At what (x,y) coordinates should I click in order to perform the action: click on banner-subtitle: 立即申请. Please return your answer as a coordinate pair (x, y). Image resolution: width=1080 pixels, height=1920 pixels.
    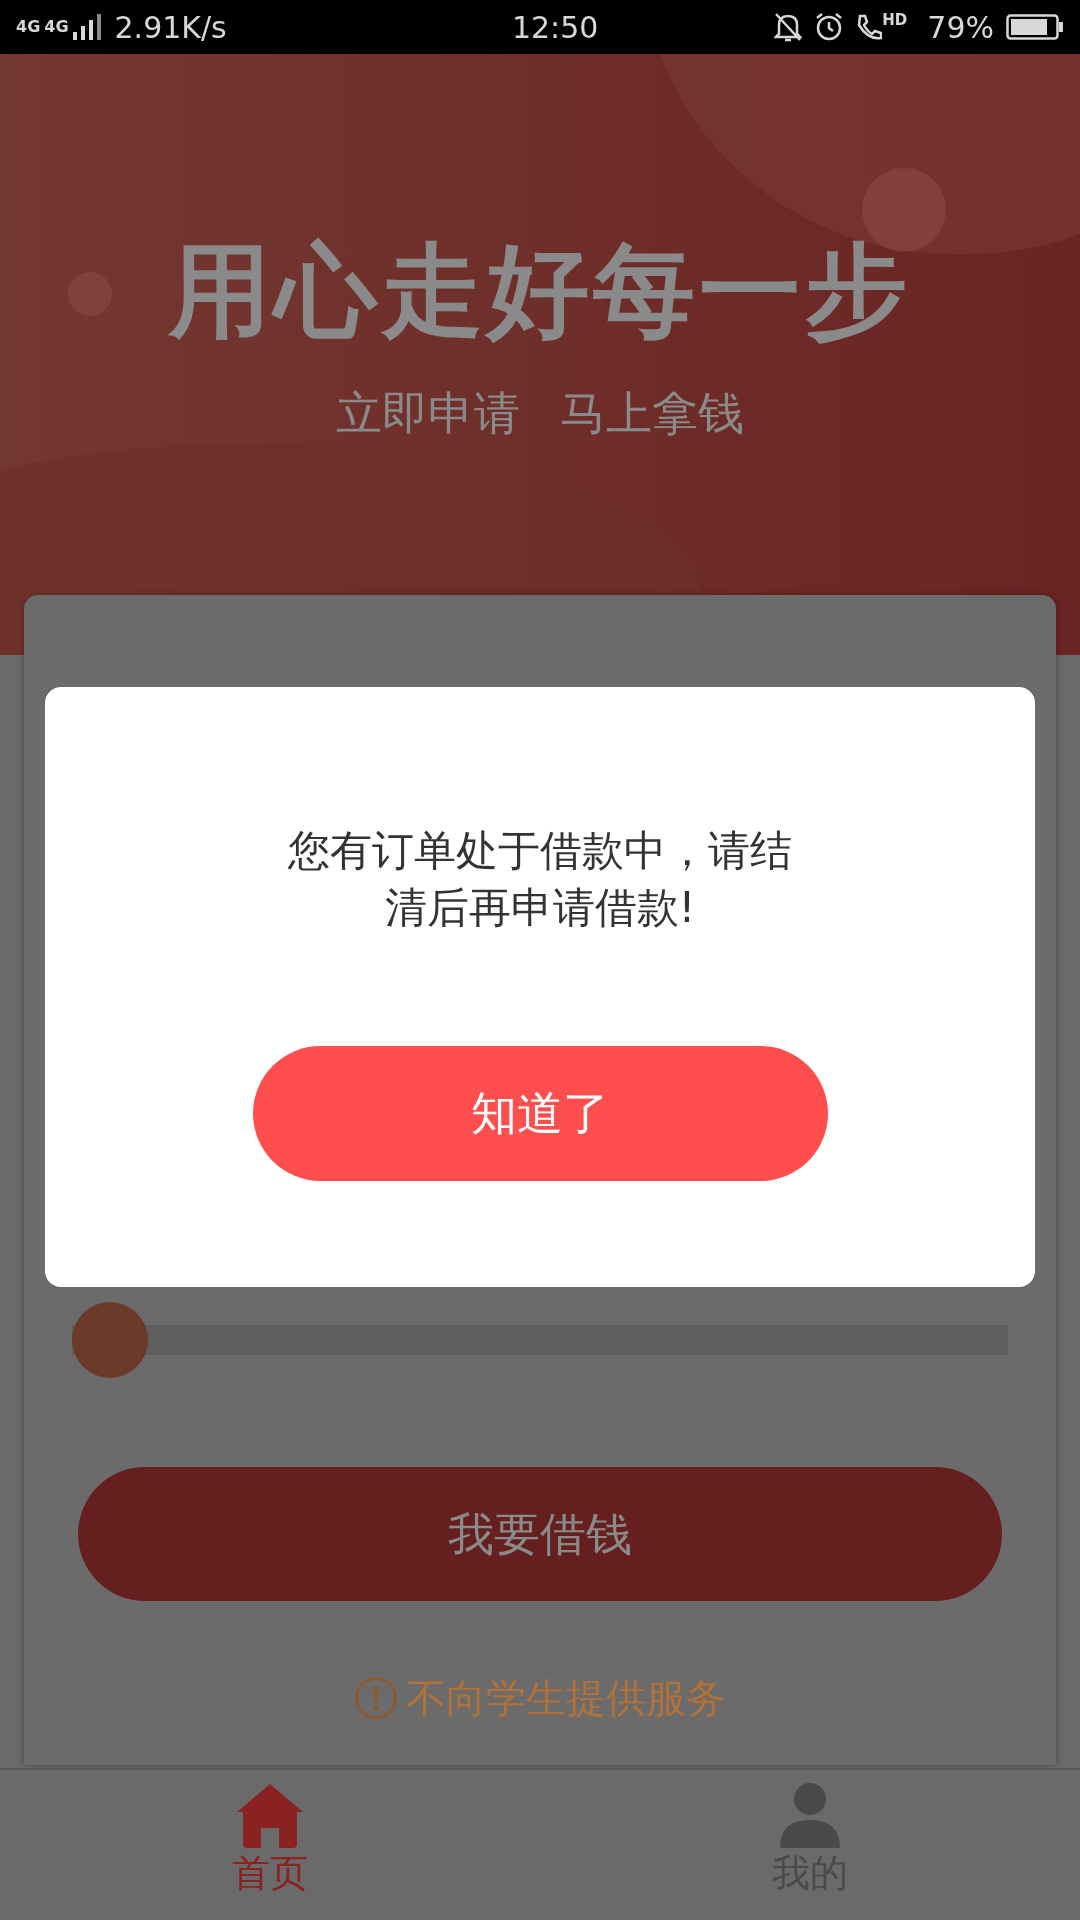
    Looking at the image, I should click on (428, 413).